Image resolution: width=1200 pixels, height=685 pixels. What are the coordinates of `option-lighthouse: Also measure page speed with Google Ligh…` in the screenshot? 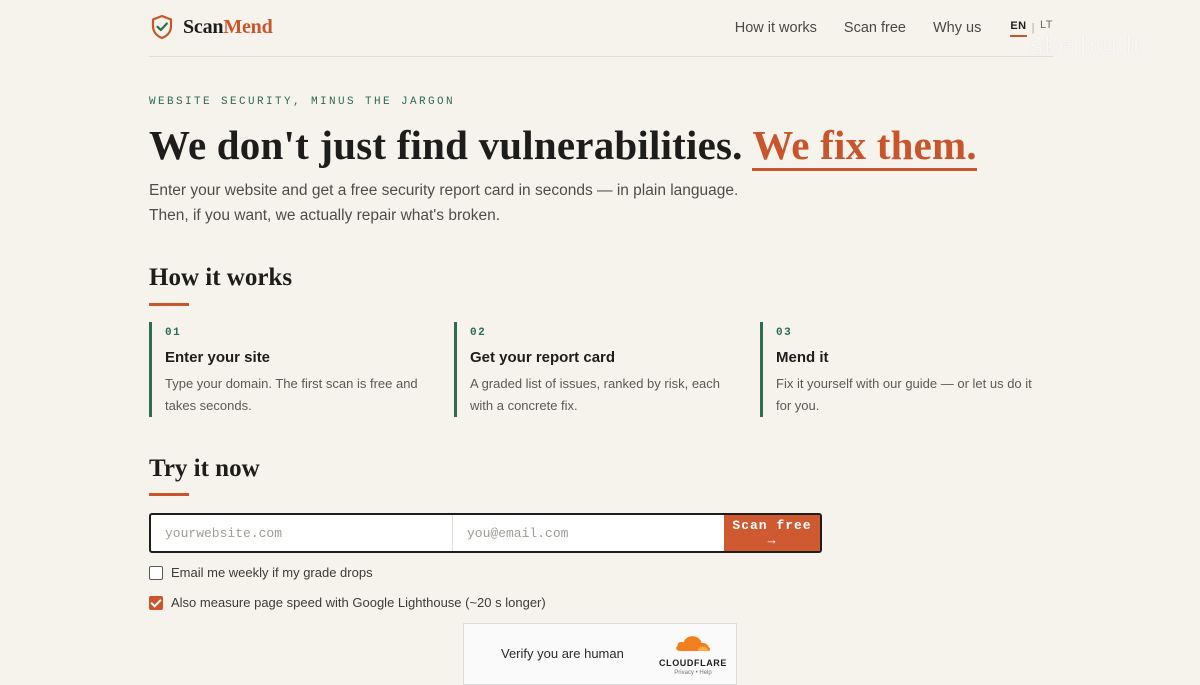 It's located at (347, 602).